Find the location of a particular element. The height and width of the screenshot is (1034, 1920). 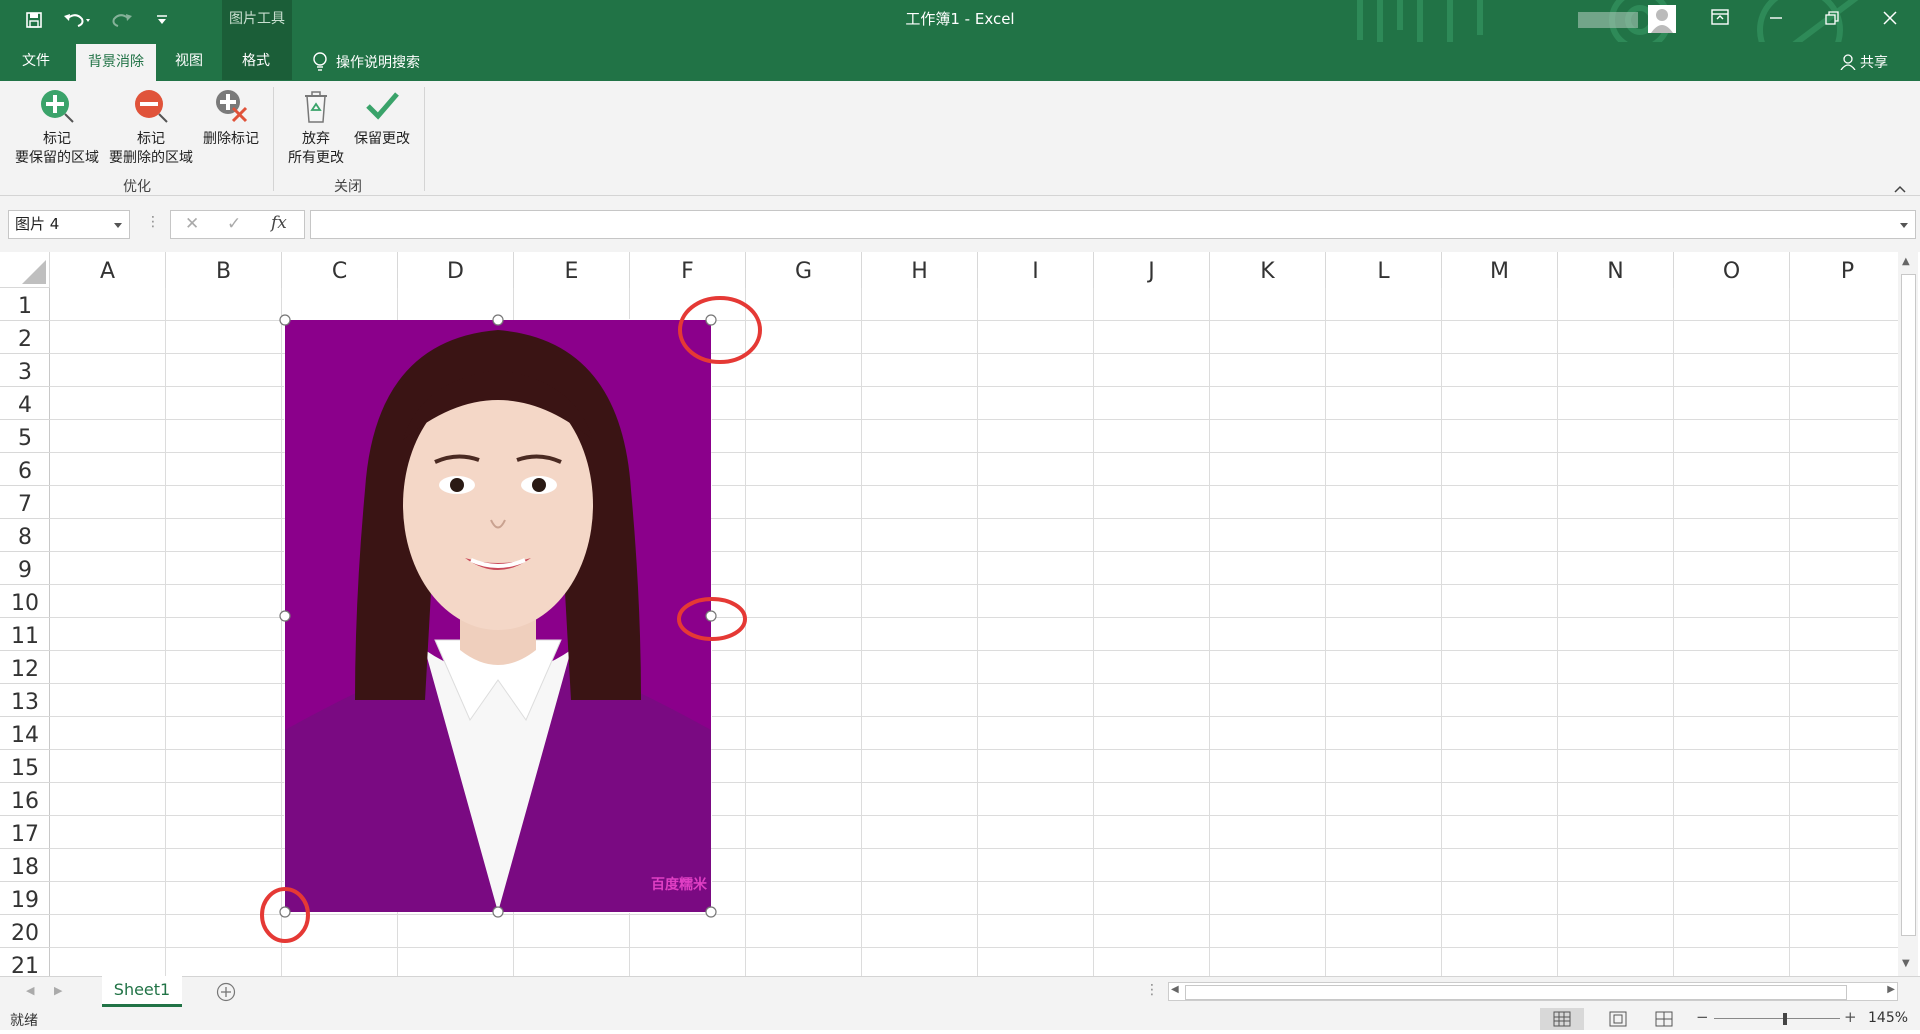

chevron-up-icon is located at coordinates (1900, 189).